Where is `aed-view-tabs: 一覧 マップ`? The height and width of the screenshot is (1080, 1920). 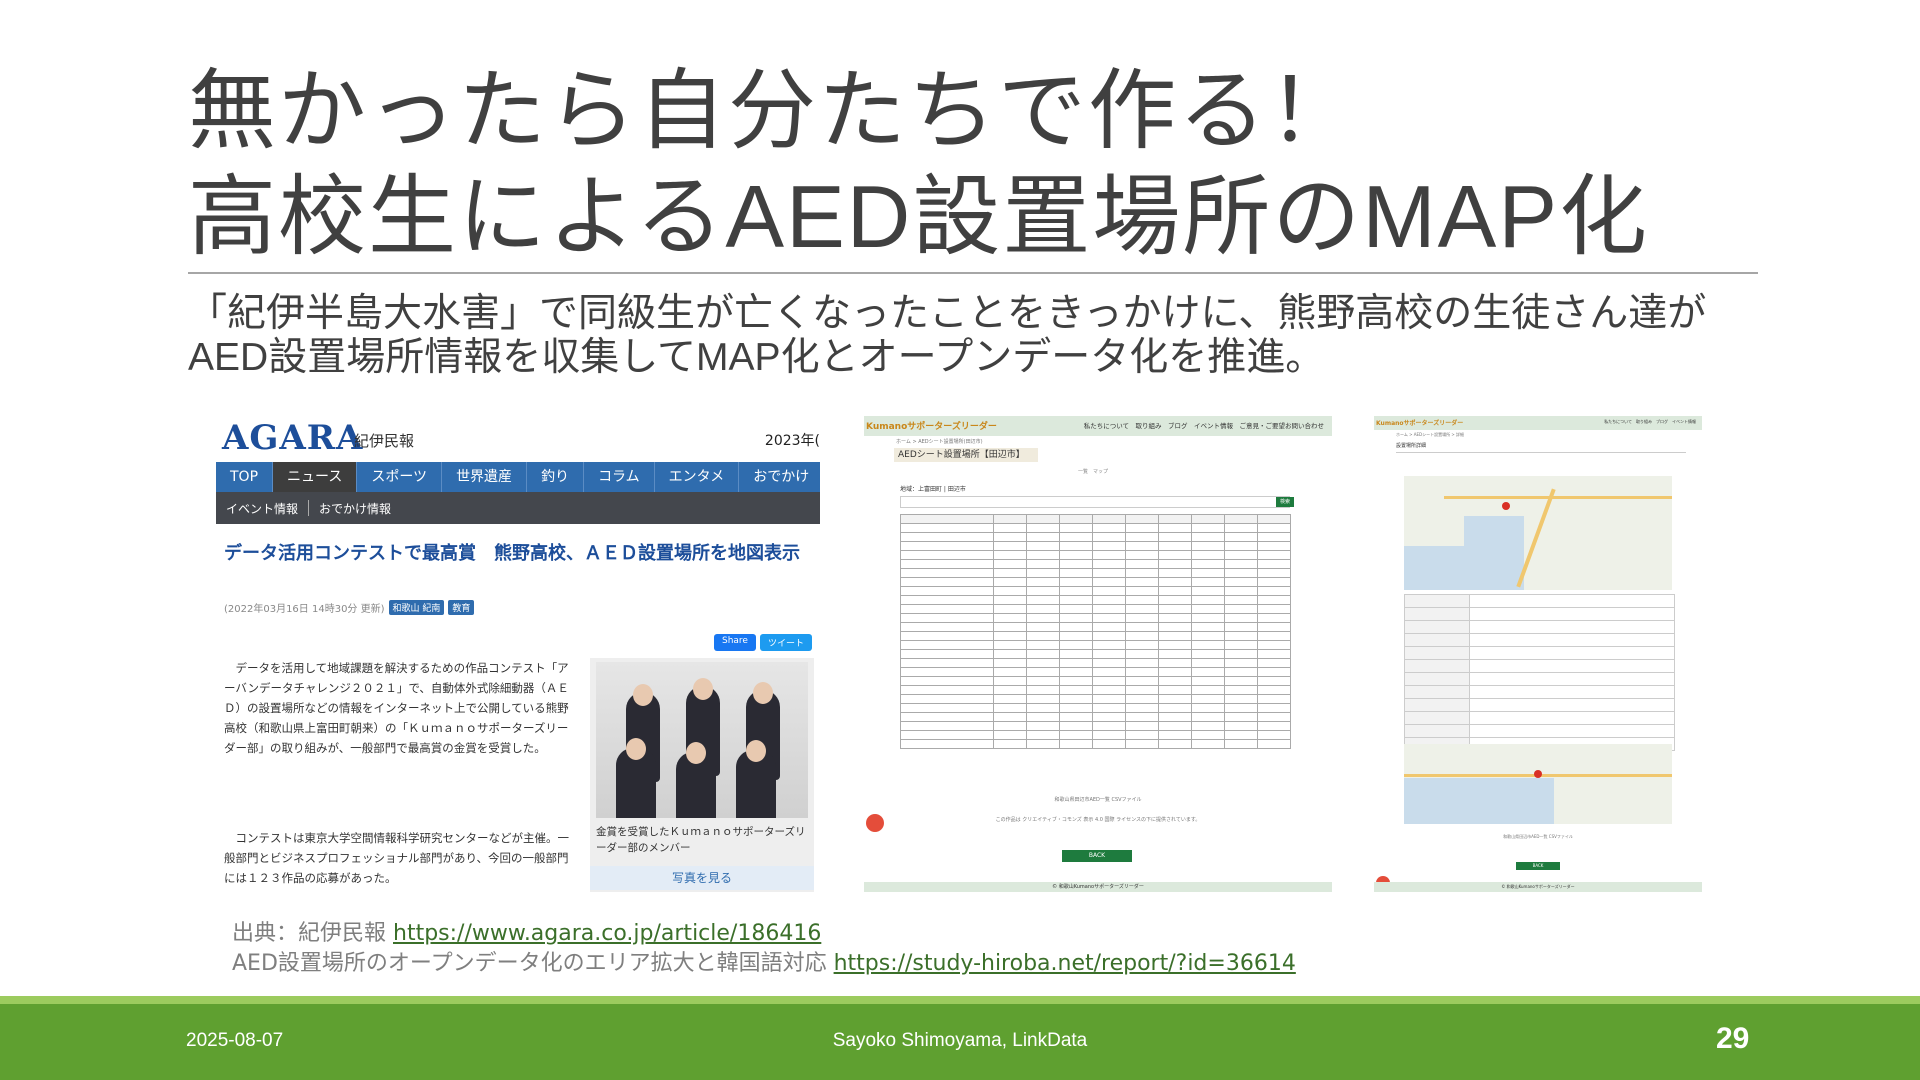
aed-view-tabs: 一覧 マップ is located at coordinates (1093, 471).